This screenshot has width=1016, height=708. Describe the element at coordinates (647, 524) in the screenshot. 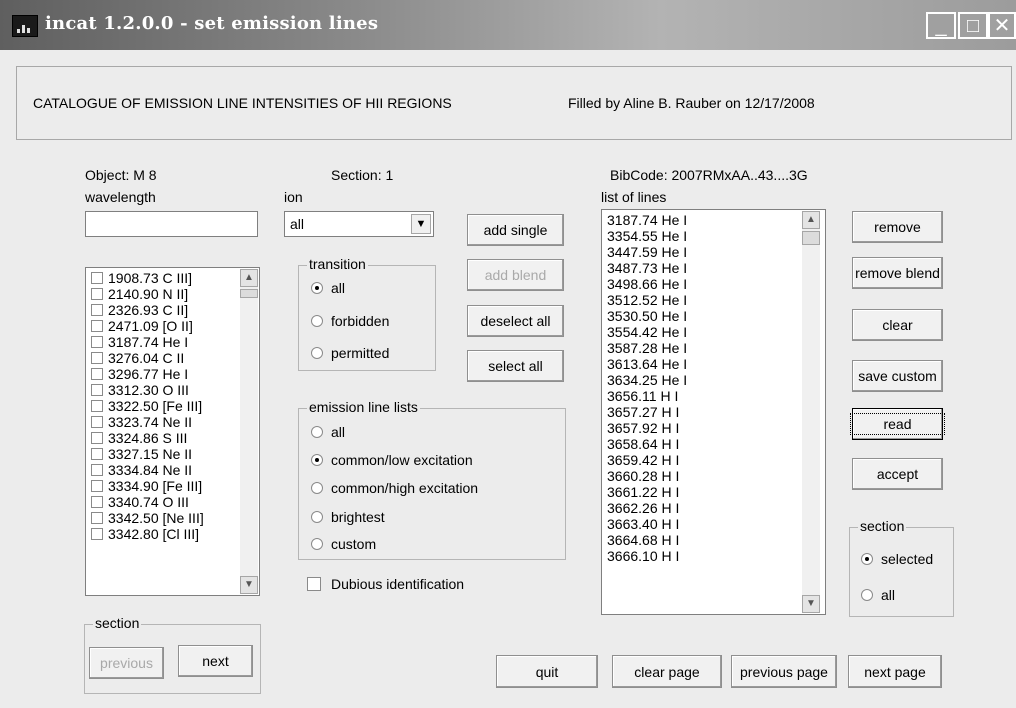

I see `line-list-item: 3663.40 H I` at that location.